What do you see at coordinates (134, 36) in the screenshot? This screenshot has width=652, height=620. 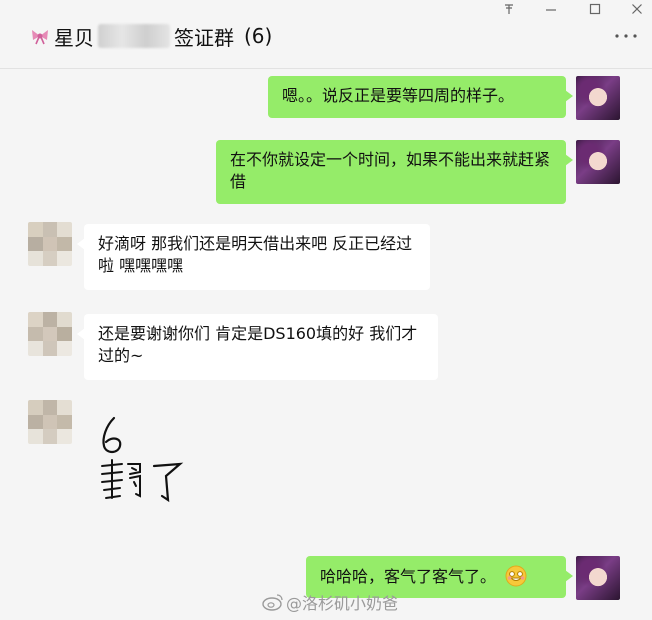 I see `redacted-name` at bounding box center [134, 36].